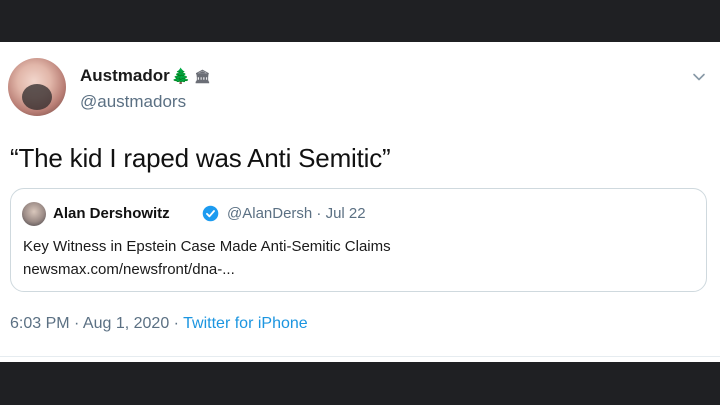  I want to click on avatar-image-detail, so click(37, 97).